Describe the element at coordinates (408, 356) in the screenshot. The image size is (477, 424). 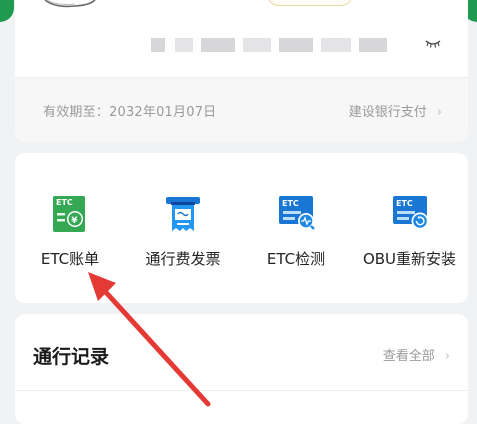
I see `view-all-label: 查看全部` at that location.